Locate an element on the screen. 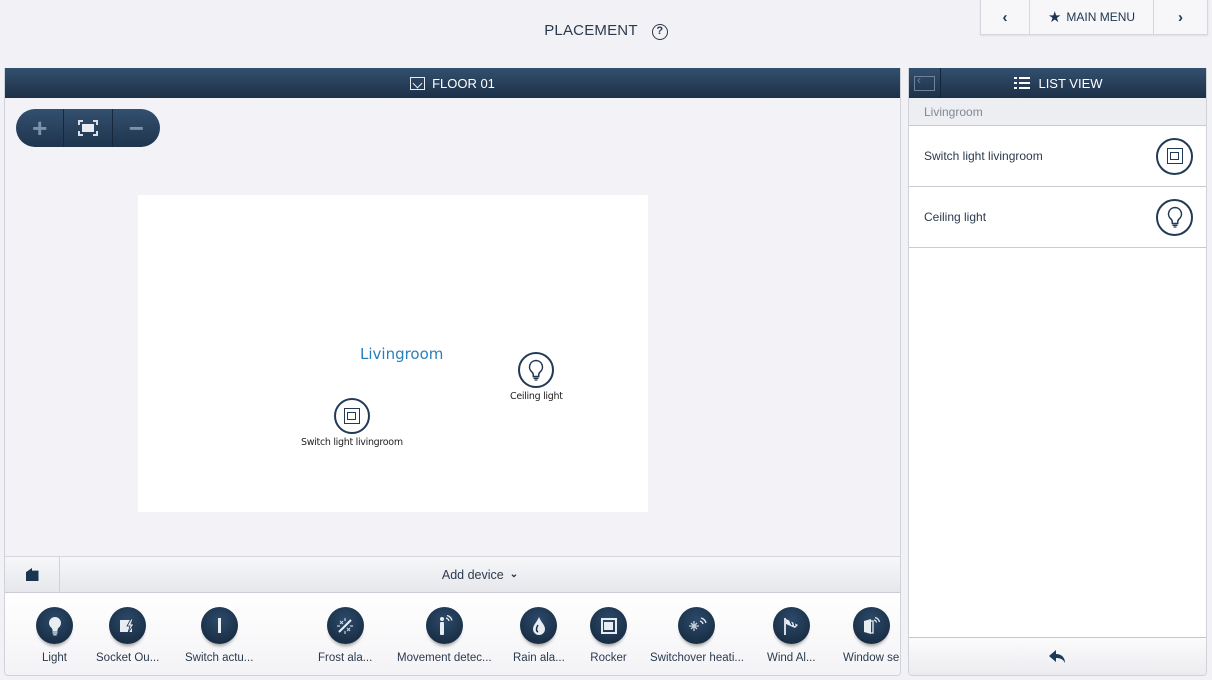 The image size is (1212, 680). add-device-label: Add device is located at coordinates (472, 574).